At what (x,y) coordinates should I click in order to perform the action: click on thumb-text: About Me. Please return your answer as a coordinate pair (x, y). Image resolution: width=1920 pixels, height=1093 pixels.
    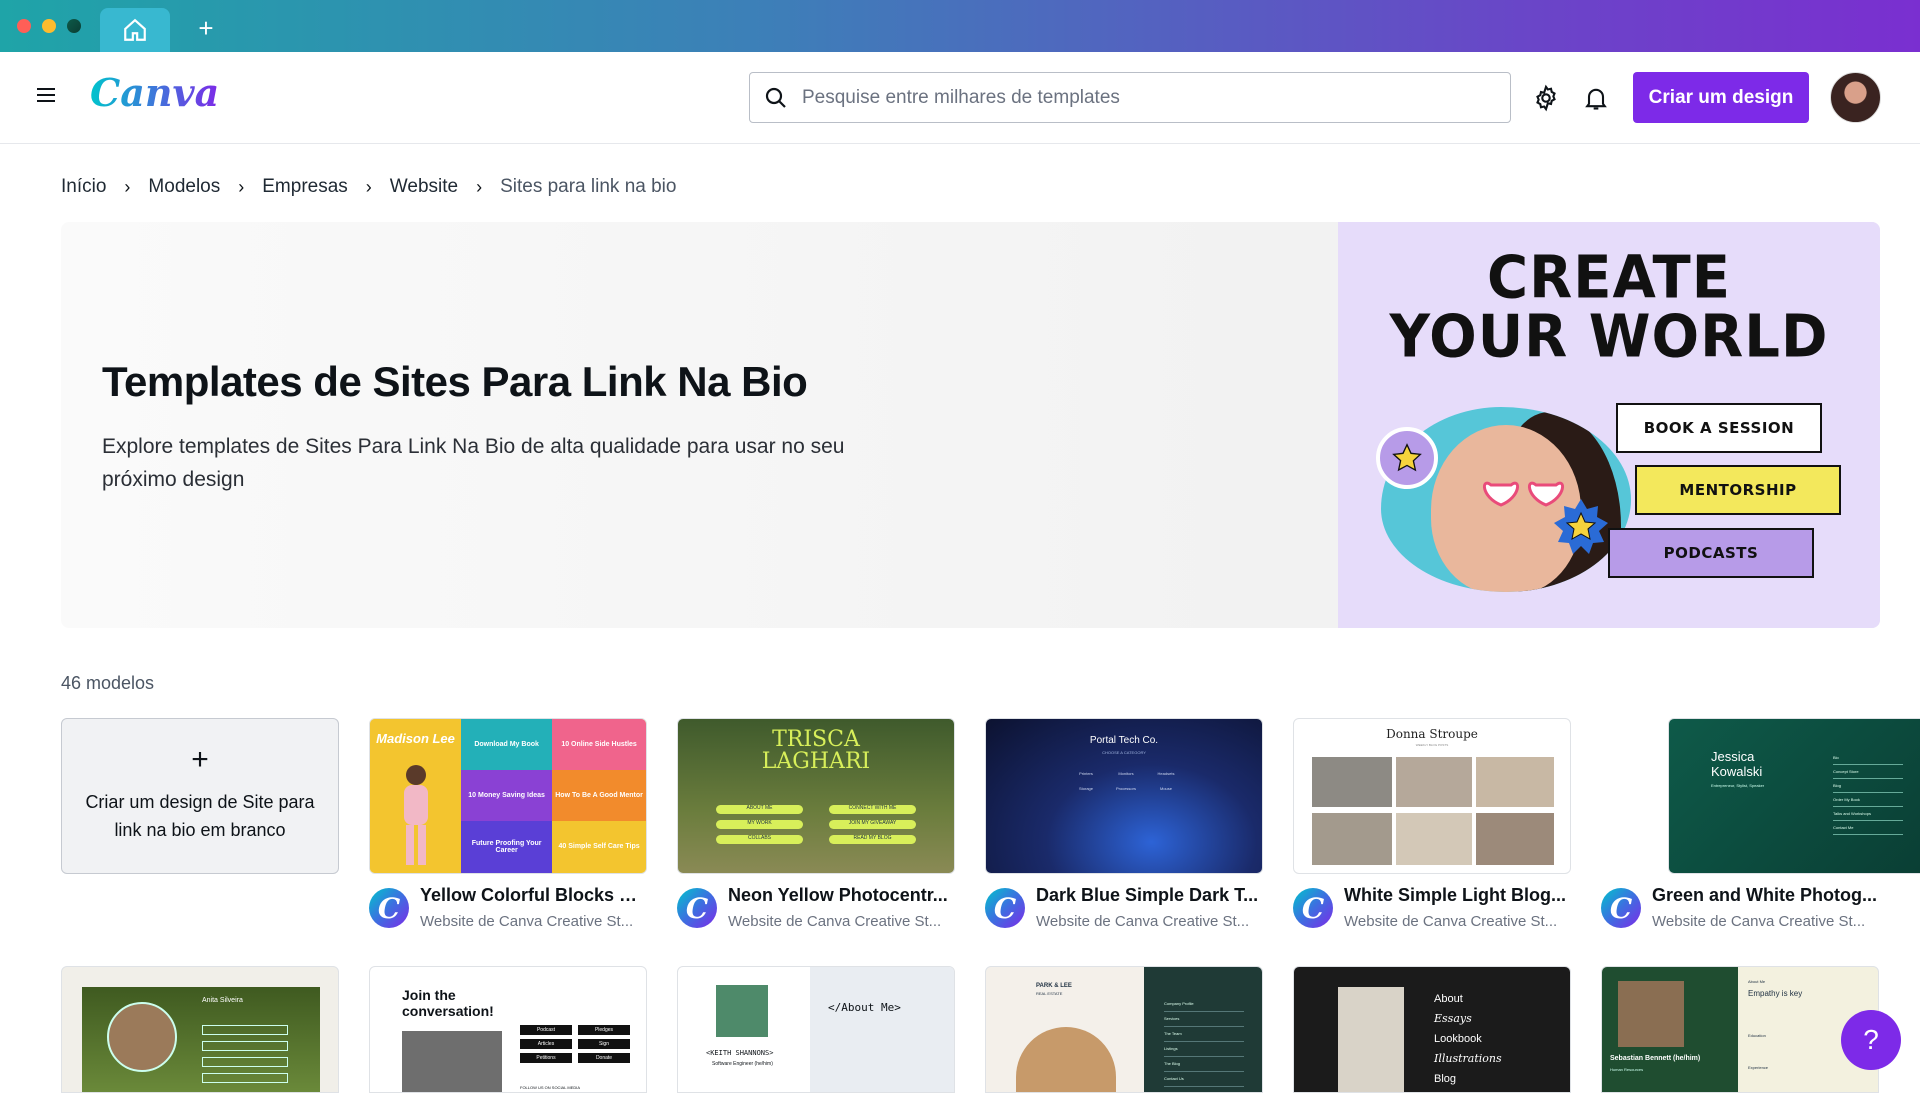
    Looking at the image, I should click on (1757, 981).